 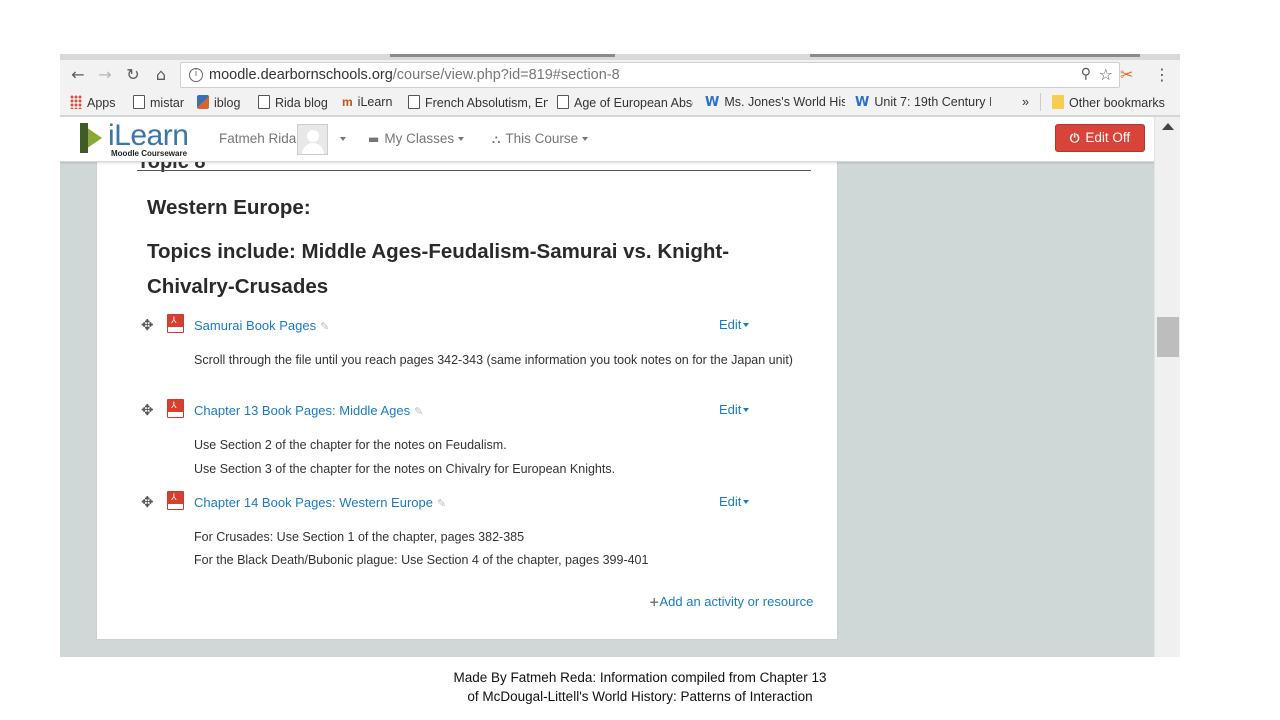 What do you see at coordinates (486, 103) in the screenshot?
I see `bookmark-label: French Absolutism, En` at bounding box center [486, 103].